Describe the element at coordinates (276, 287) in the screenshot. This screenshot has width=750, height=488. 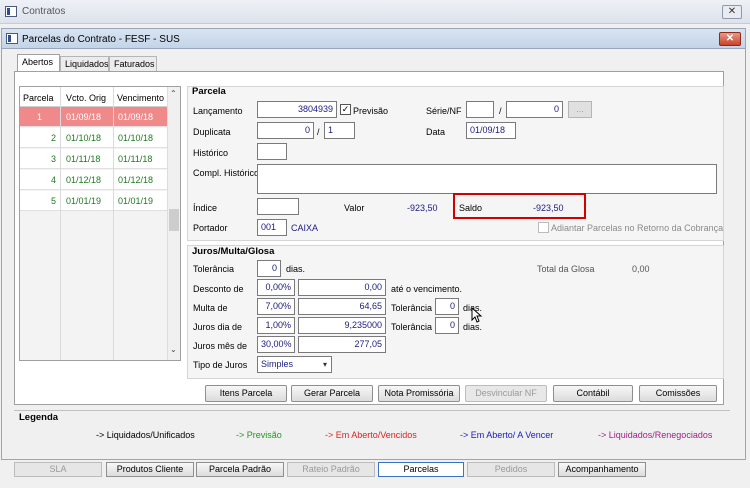
I see `desconto-pct-field: 0,00%` at that location.